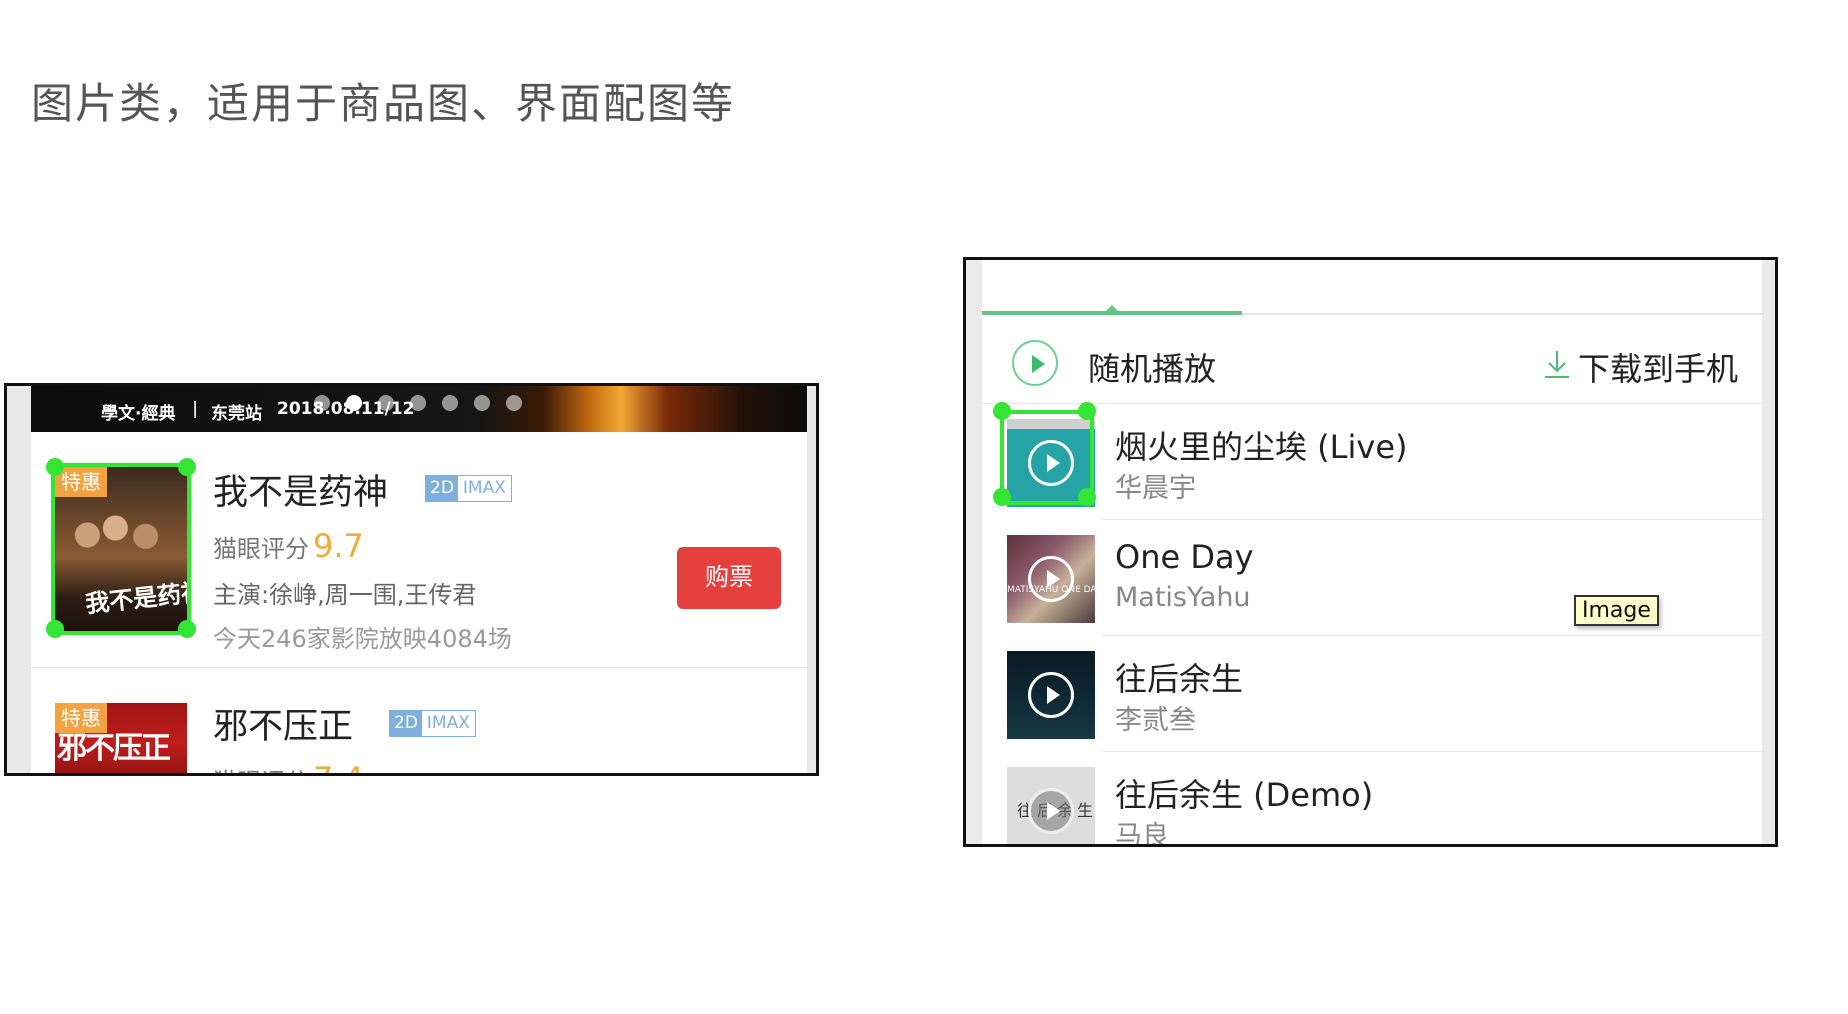 This screenshot has width=1848, height=1014. I want to click on active-tab-indicator, so click(1112, 313).